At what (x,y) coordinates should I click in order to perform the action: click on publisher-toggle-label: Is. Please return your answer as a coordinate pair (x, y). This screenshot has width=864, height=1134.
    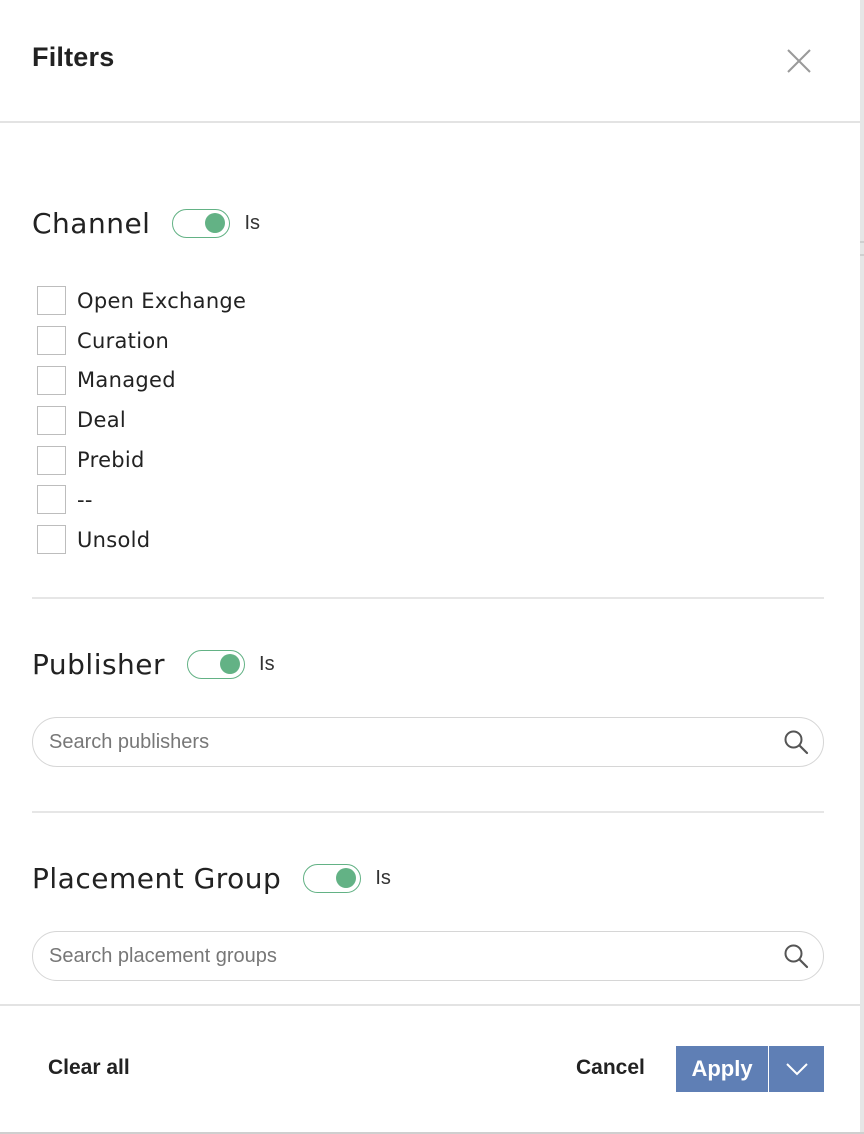
    Looking at the image, I should click on (267, 664).